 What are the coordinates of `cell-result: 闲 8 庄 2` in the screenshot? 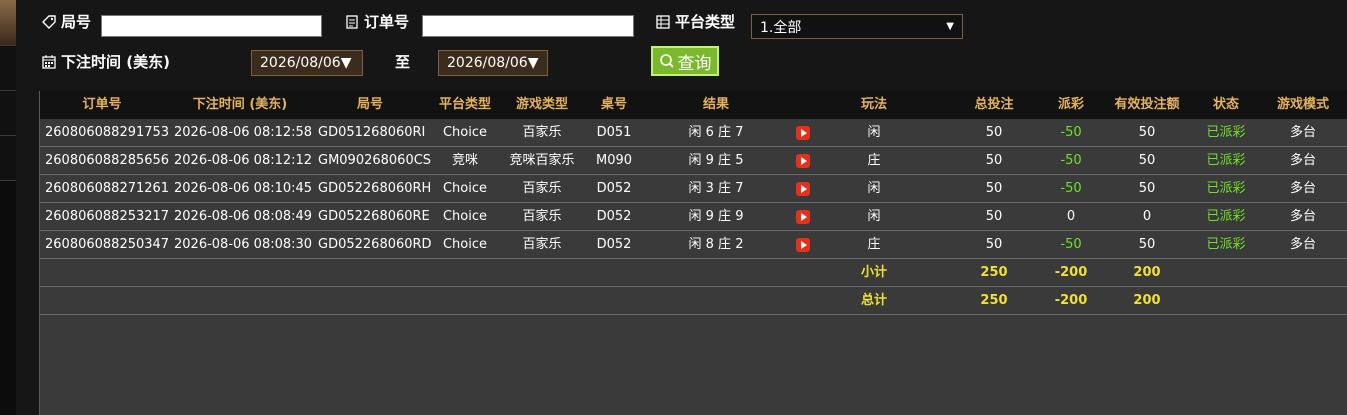 It's located at (716, 244).